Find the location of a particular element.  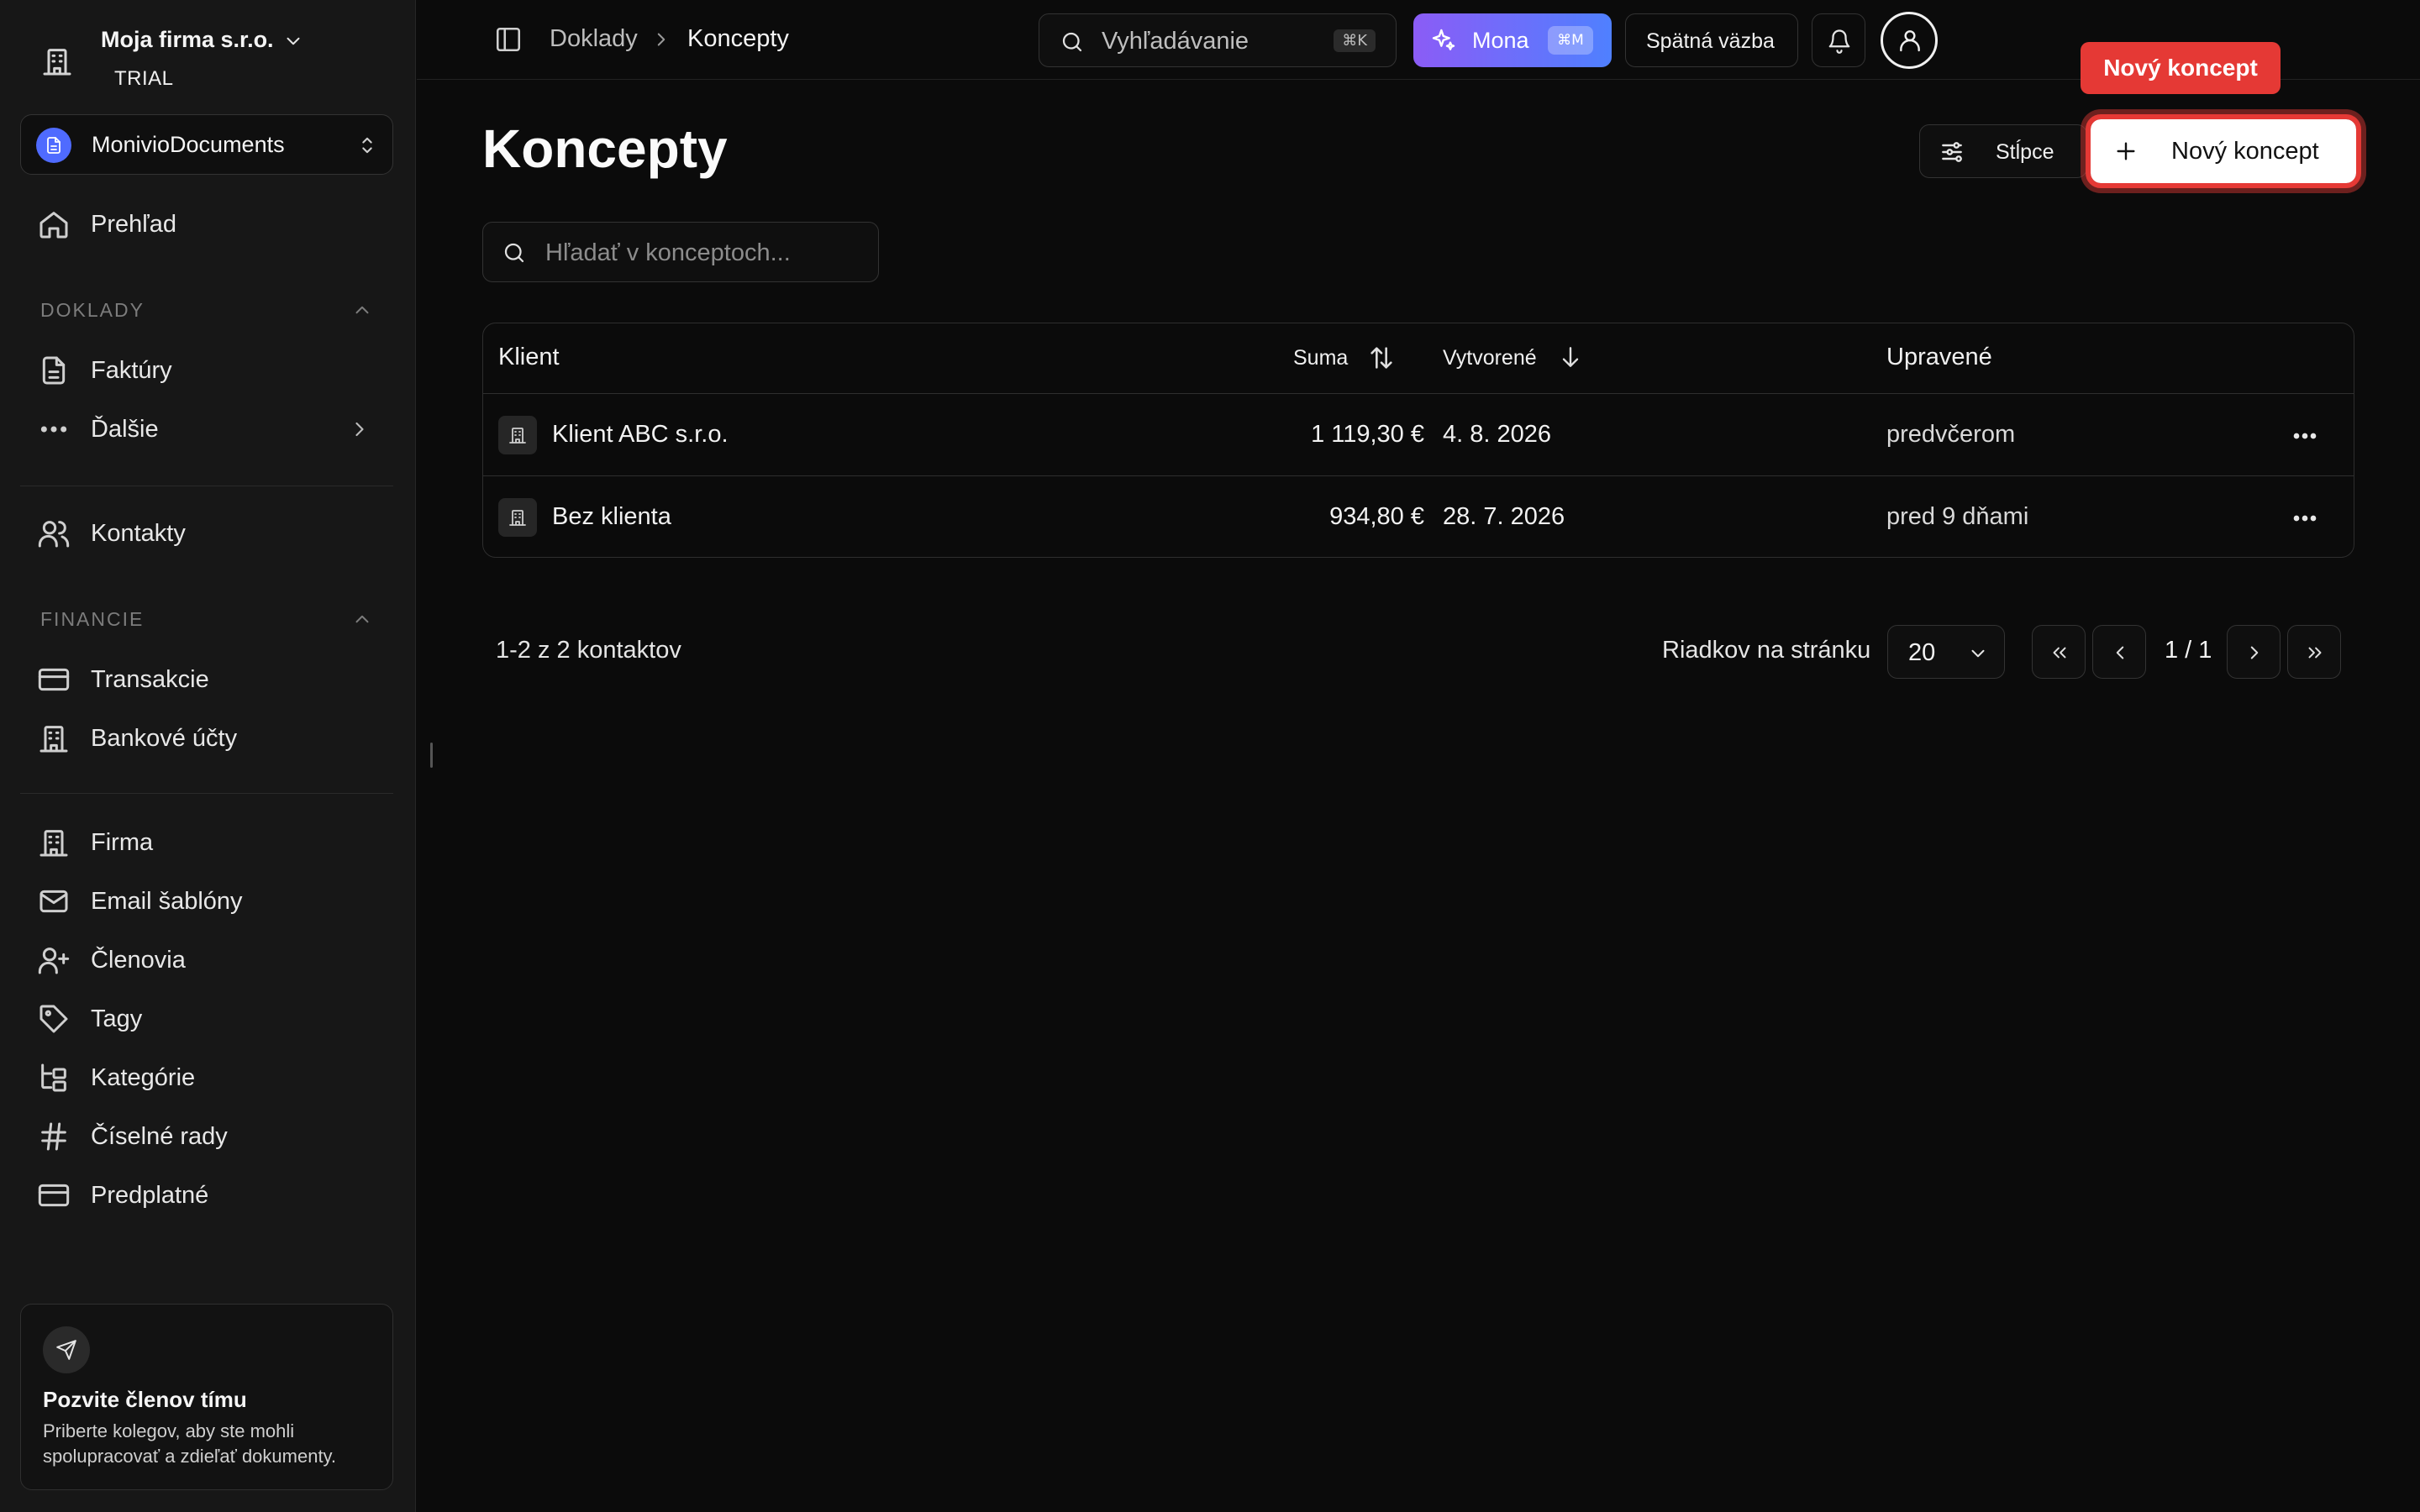

sidebar-item-email-templates: Email šablóny is located at coordinates (140, 901).